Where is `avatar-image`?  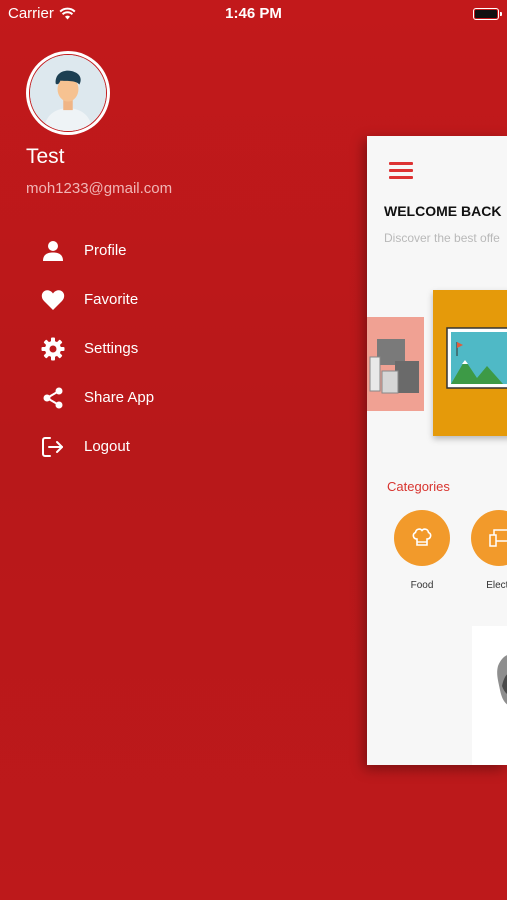 avatar-image is located at coordinates (68, 93).